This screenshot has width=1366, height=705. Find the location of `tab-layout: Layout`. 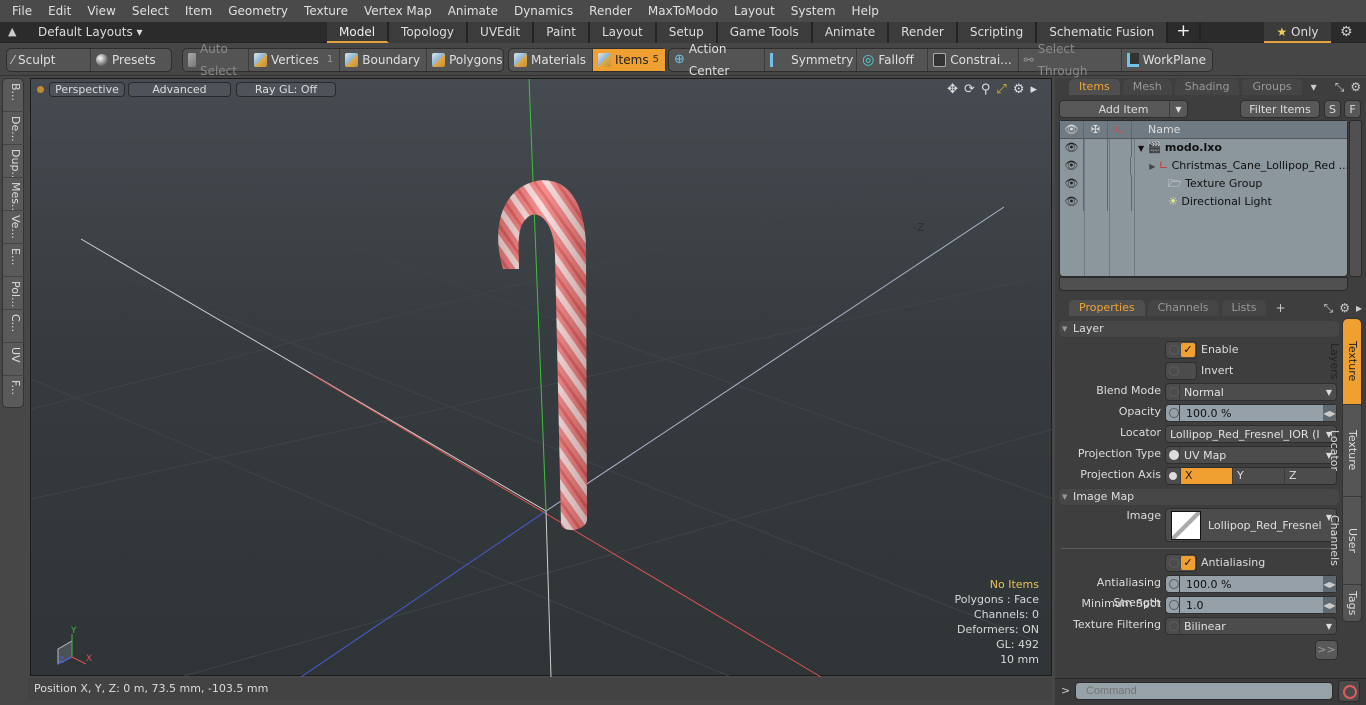

tab-layout: Layout is located at coordinates (623, 32).